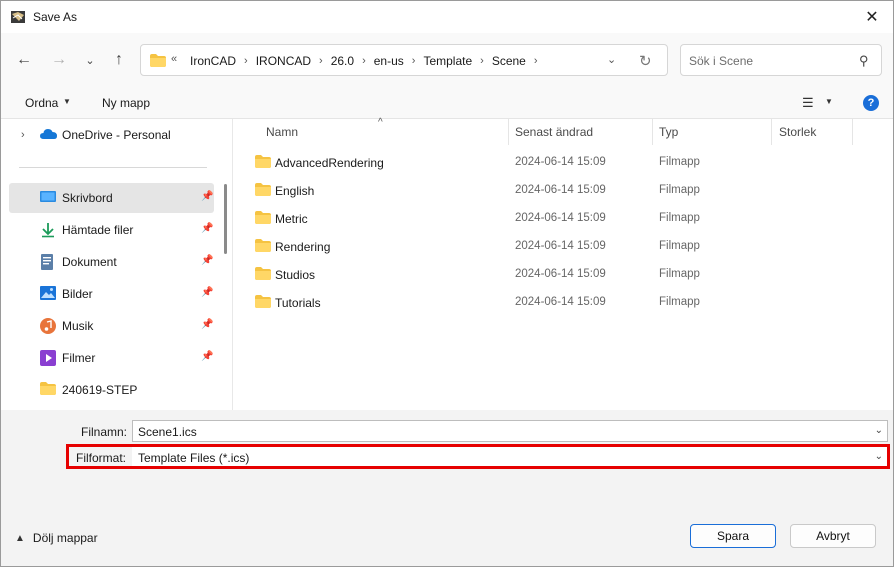 This screenshot has width=894, height=567. I want to click on music-icon, so click(48, 326).